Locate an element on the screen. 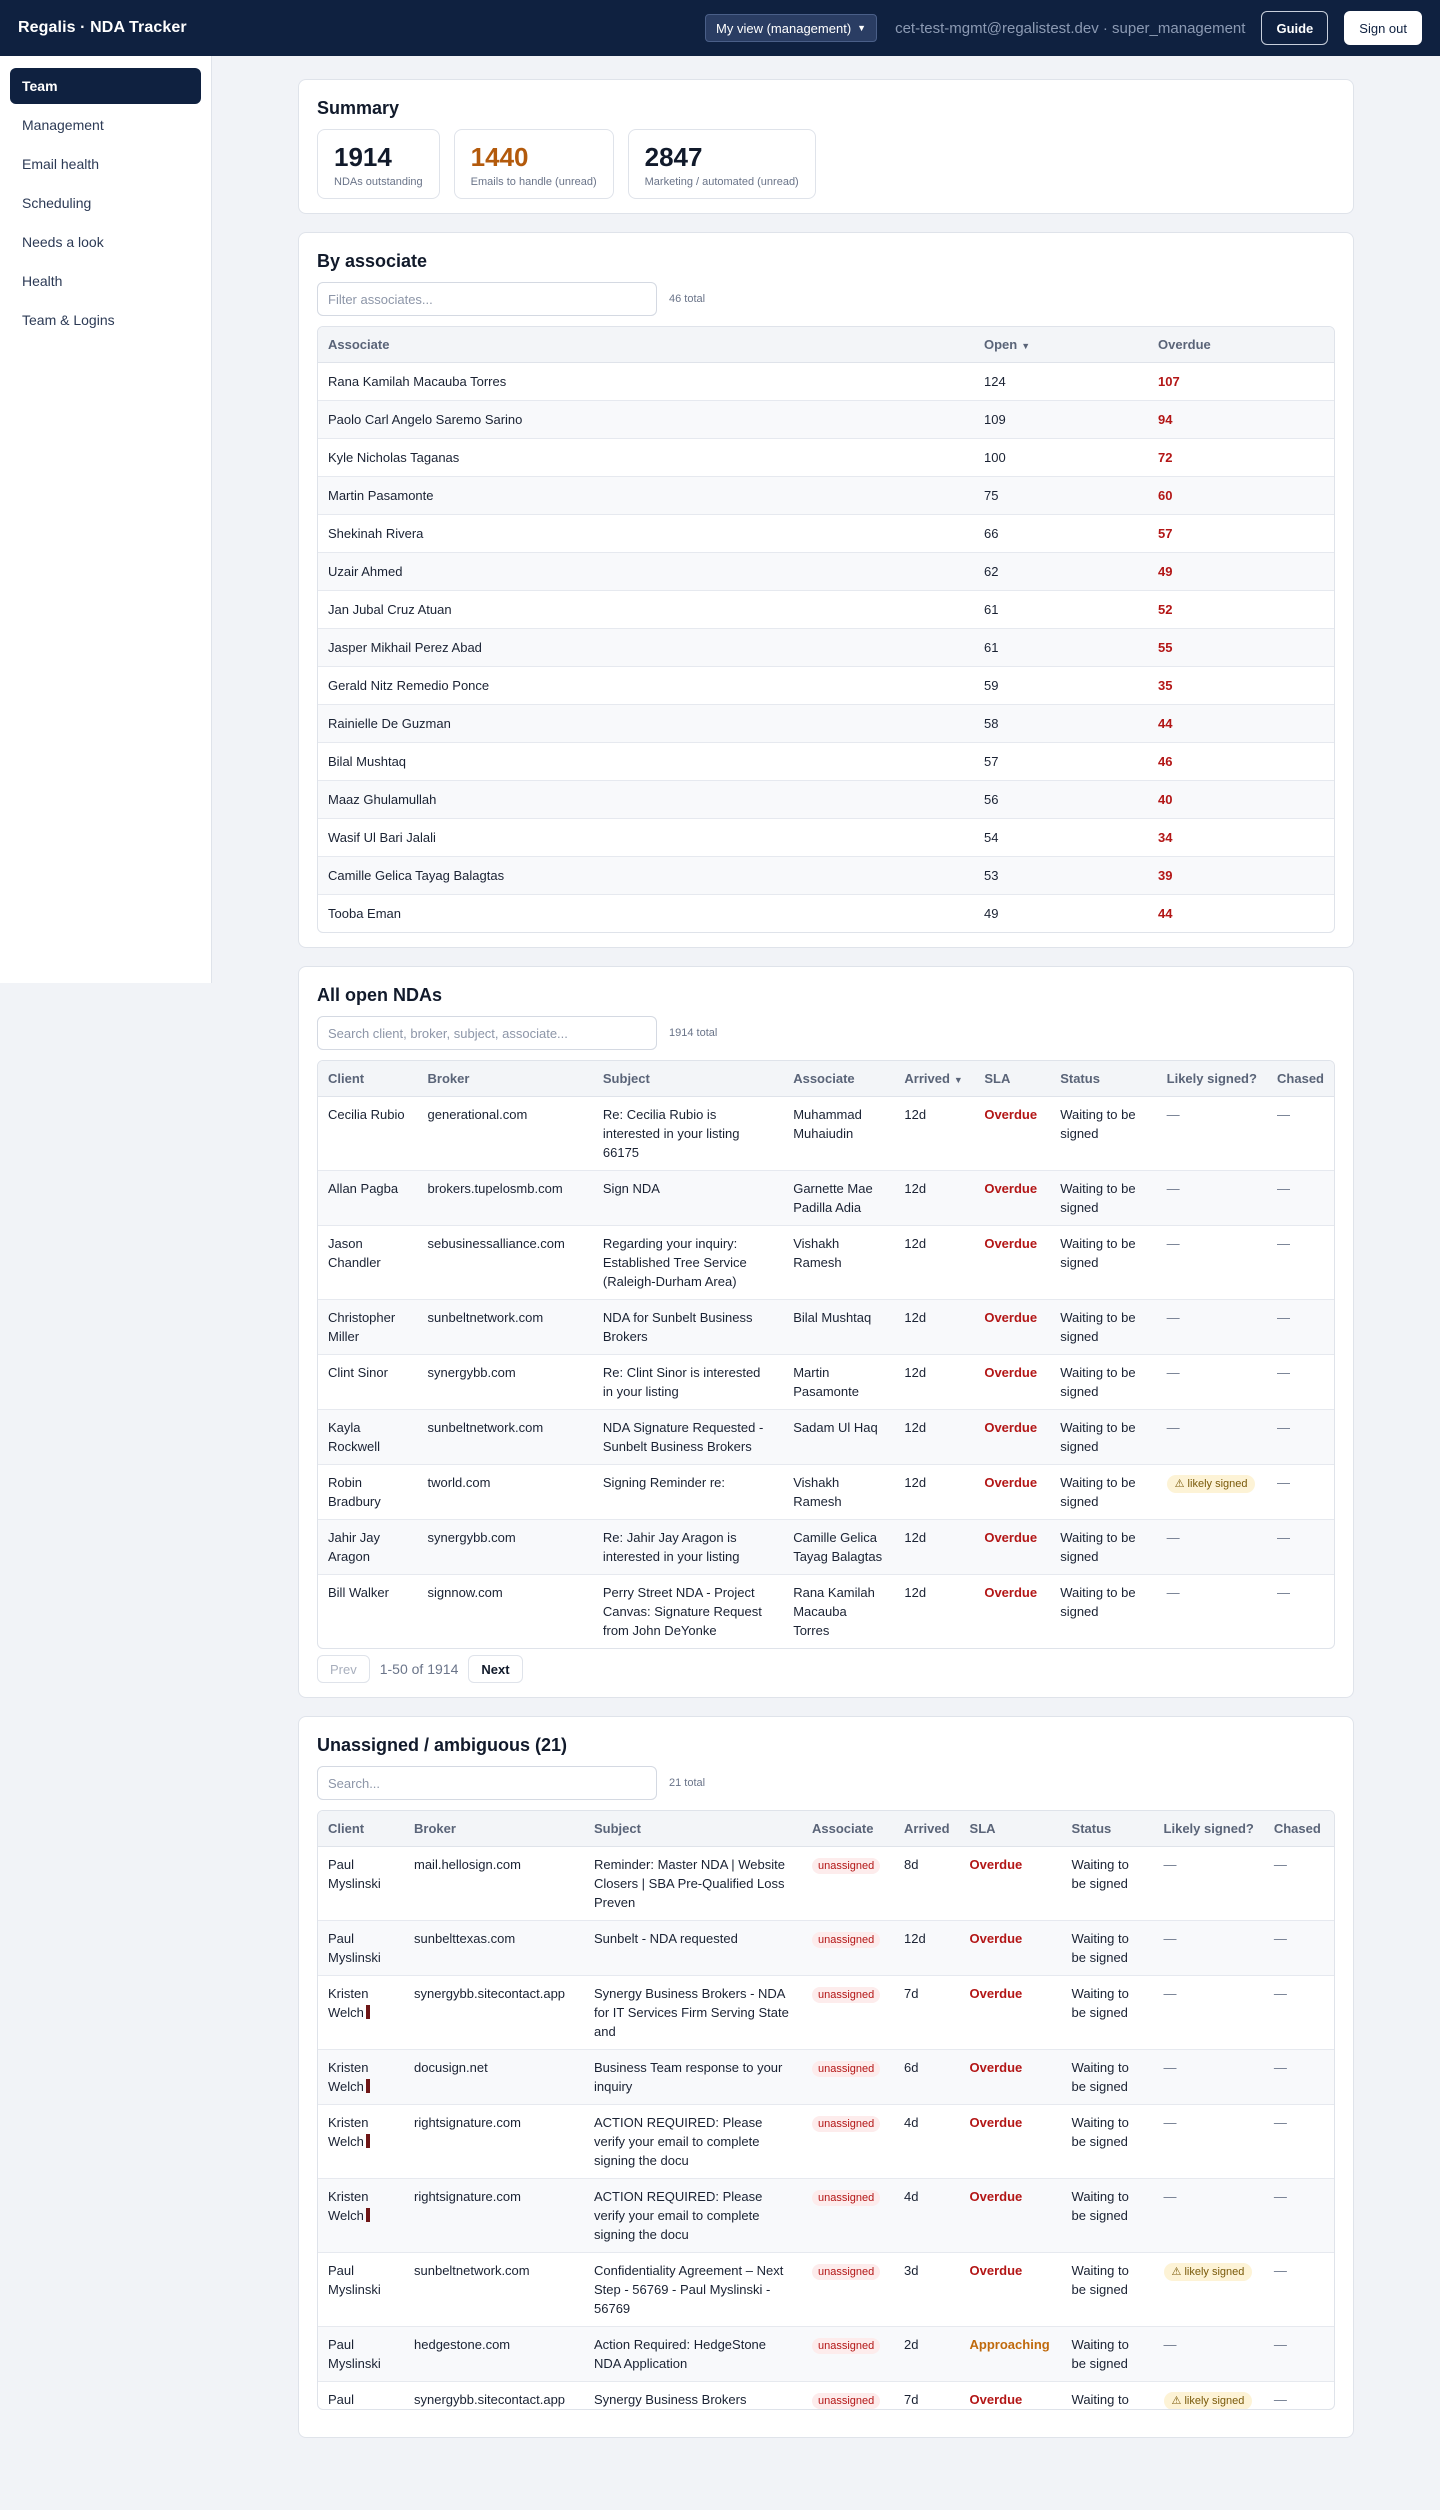  column-header-open: Open ▼ is located at coordinates (1061, 345).